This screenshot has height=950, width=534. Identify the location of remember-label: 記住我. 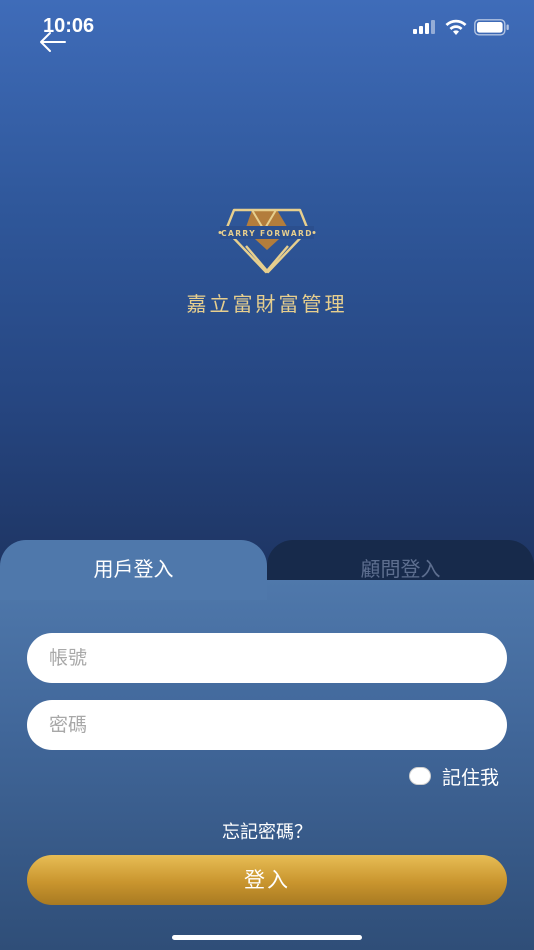
(471, 777).